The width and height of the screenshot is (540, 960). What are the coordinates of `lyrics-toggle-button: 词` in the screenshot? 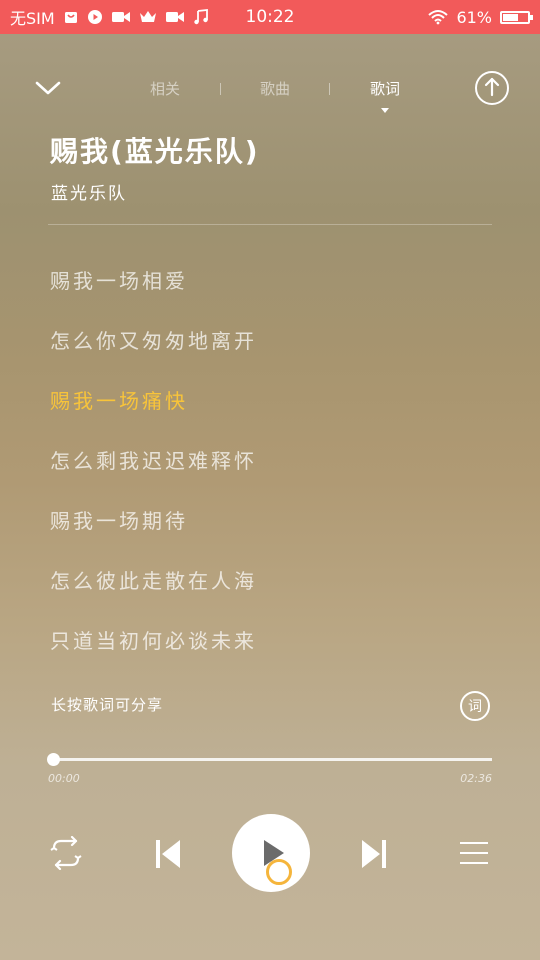 It's located at (475, 706).